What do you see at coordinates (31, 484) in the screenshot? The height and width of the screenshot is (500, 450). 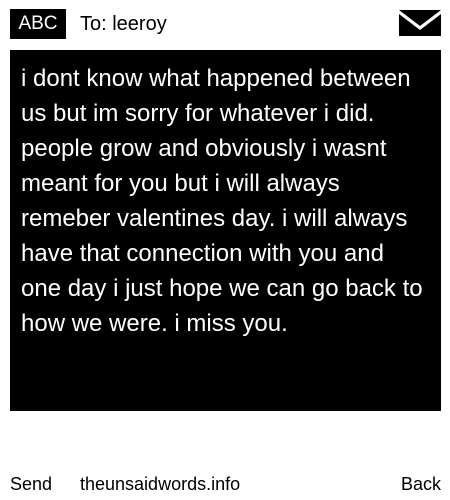 I see `send-softkey: Send` at bounding box center [31, 484].